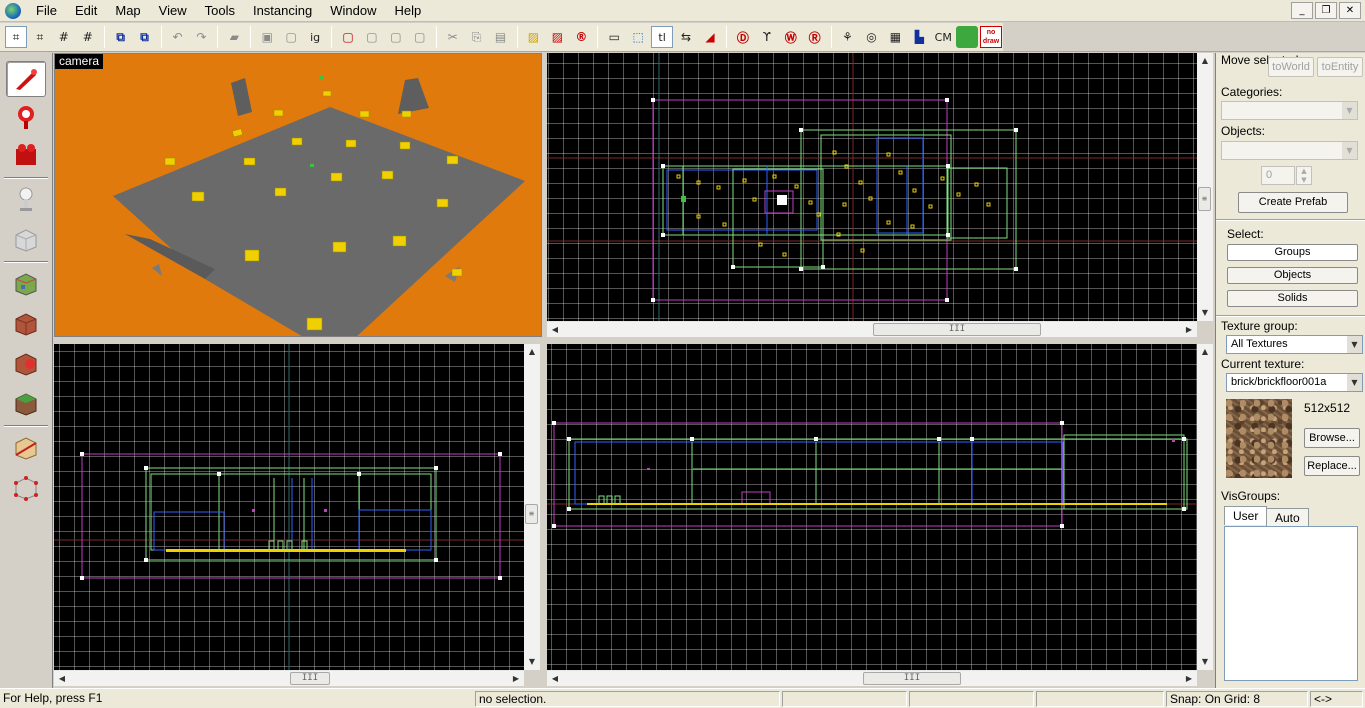 The height and width of the screenshot is (708, 1365). Describe the element at coordinates (282, 11) in the screenshot. I see `menu-instancing: Instancing` at that location.